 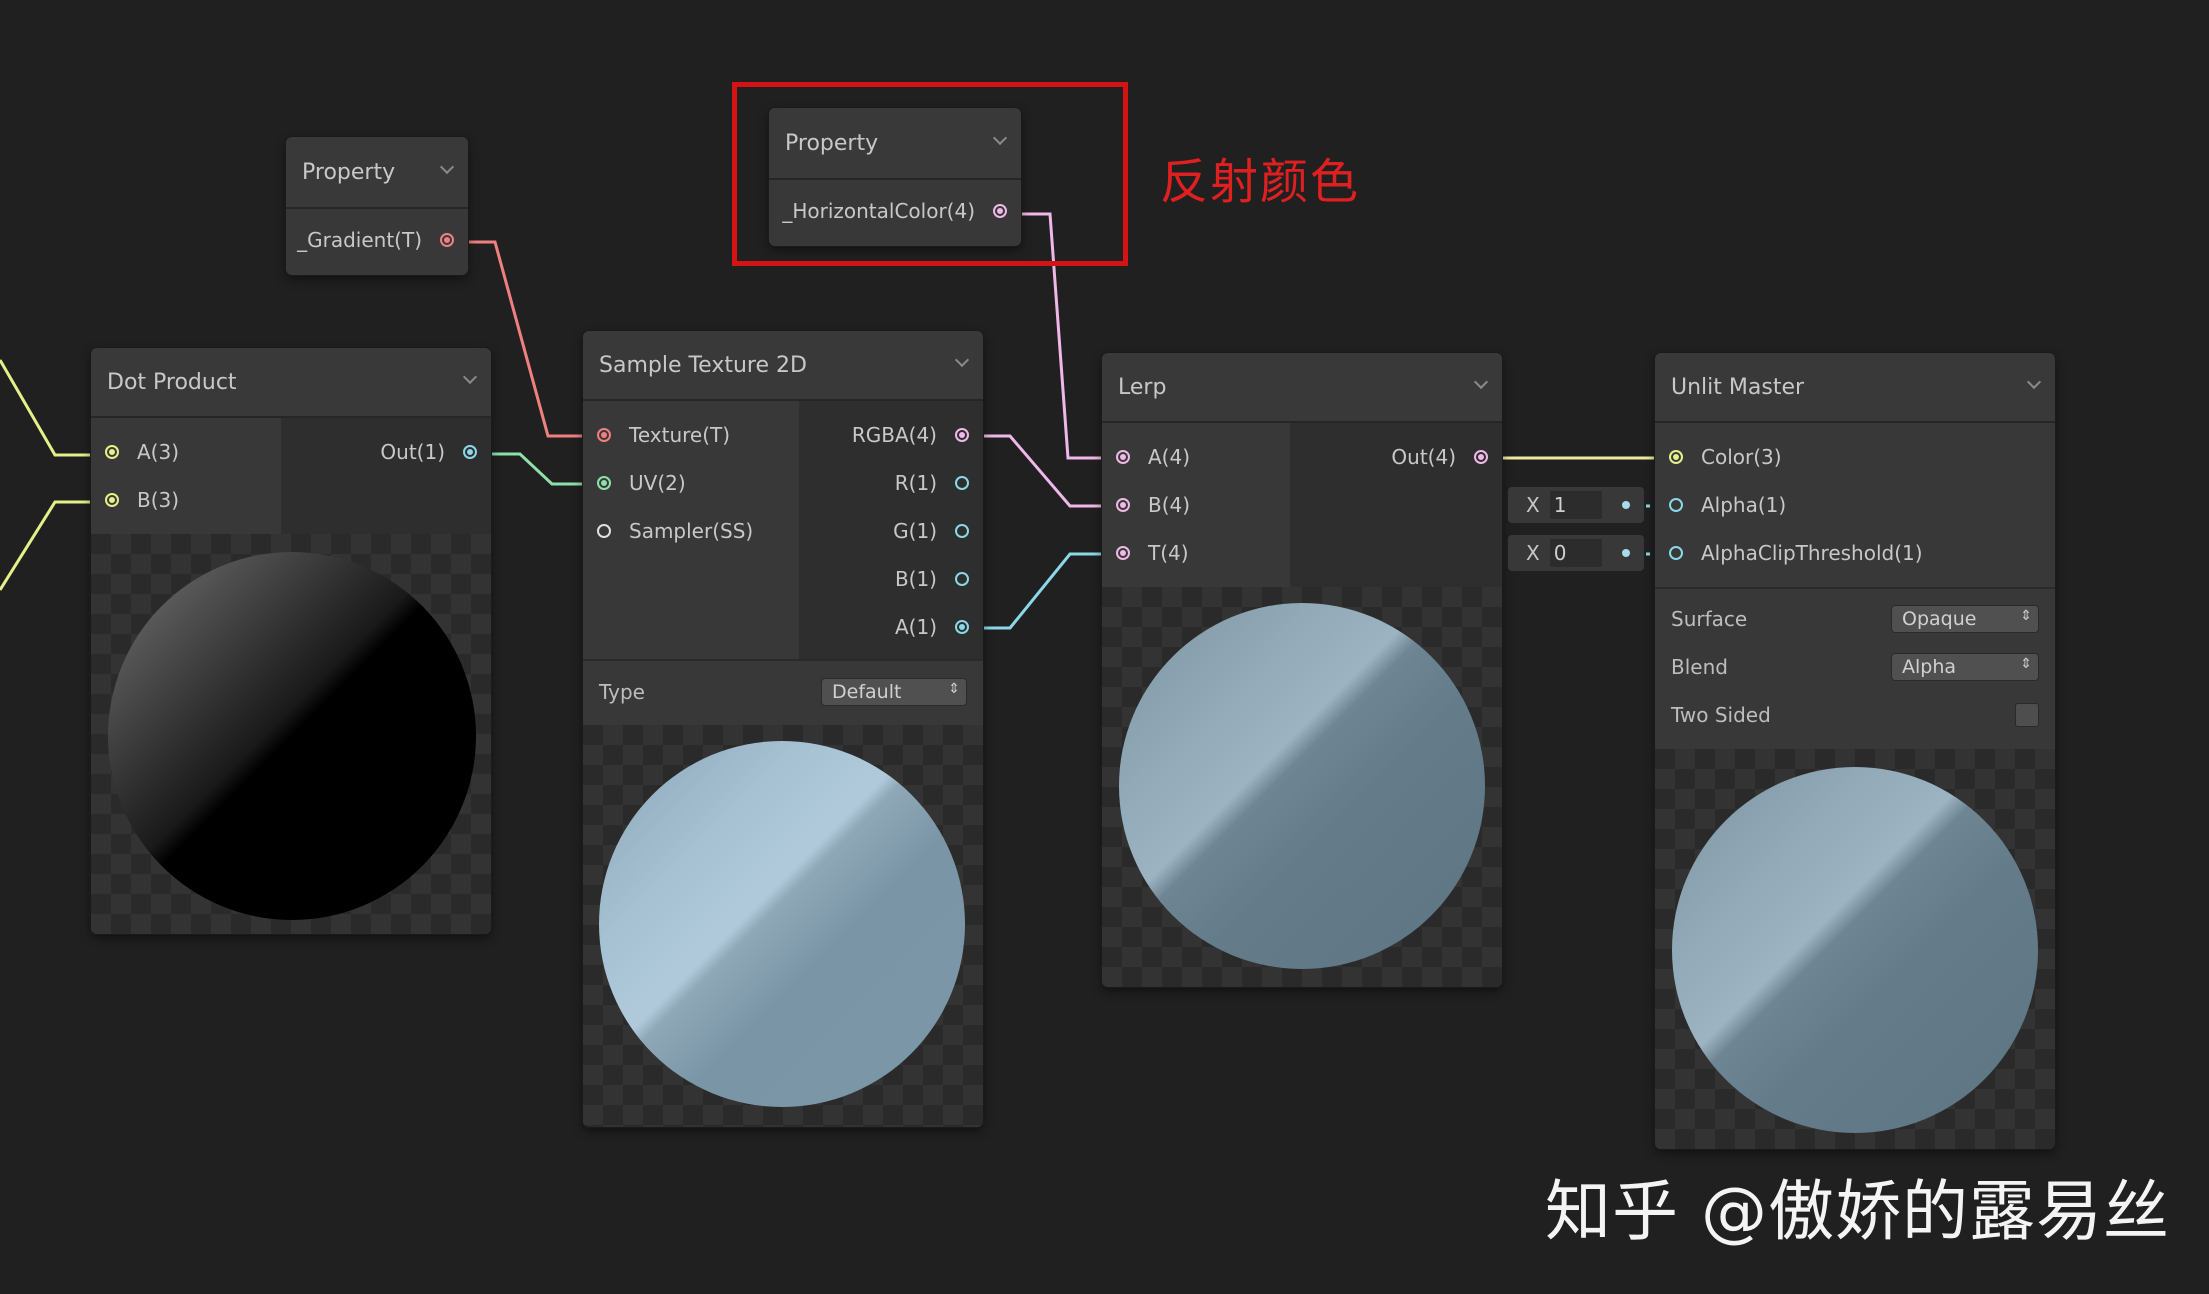 What do you see at coordinates (1168, 553) in the screenshot?
I see `slot-label: T(4)` at bounding box center [1168, 553].